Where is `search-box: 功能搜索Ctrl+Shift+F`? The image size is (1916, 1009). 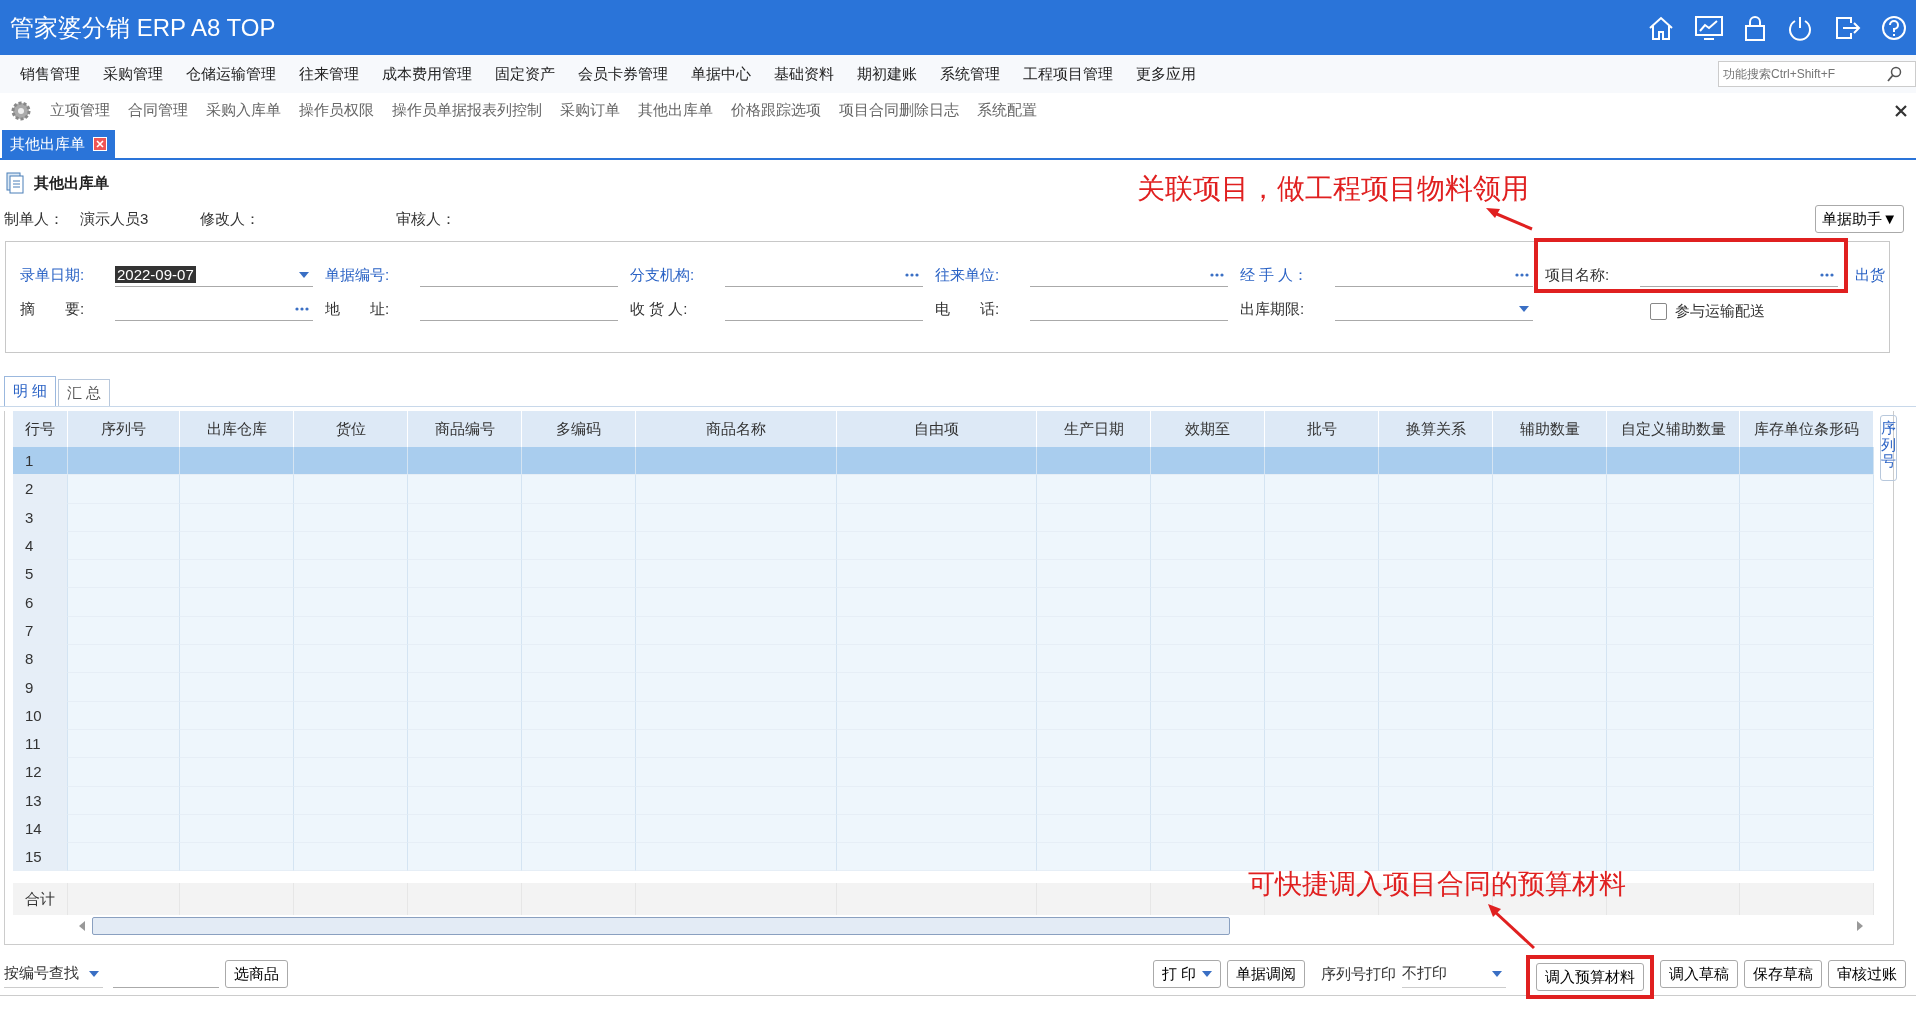 search-box: 功能搜索Ctrl+Shift+F is located at coordinates (1817, 74).